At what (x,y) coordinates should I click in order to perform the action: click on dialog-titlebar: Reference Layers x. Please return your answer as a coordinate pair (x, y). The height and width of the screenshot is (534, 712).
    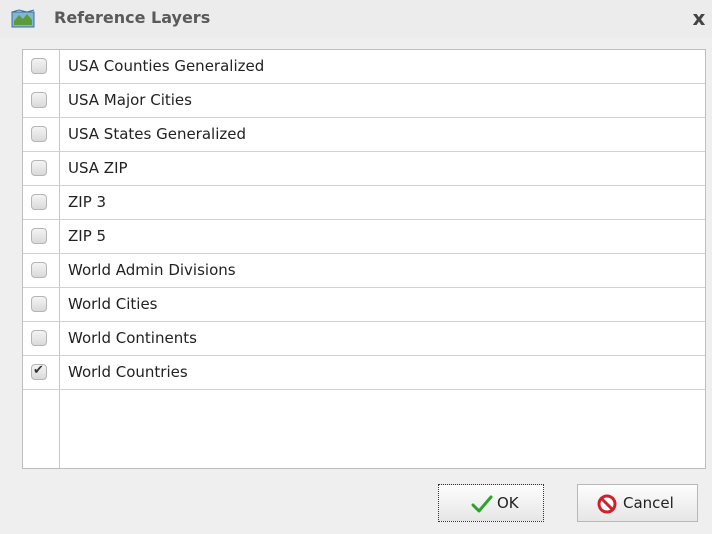
    Looking at the image, I should click on (356, 19).